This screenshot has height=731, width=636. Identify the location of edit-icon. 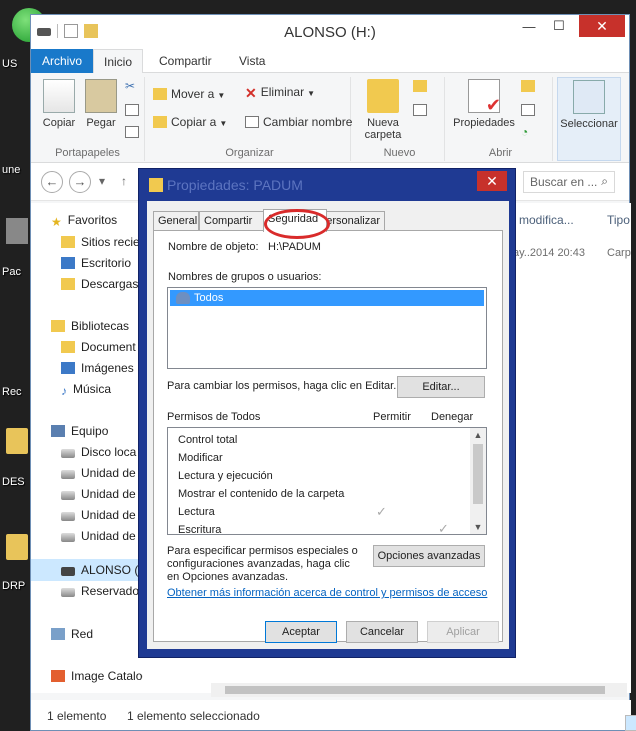
(530, 110).